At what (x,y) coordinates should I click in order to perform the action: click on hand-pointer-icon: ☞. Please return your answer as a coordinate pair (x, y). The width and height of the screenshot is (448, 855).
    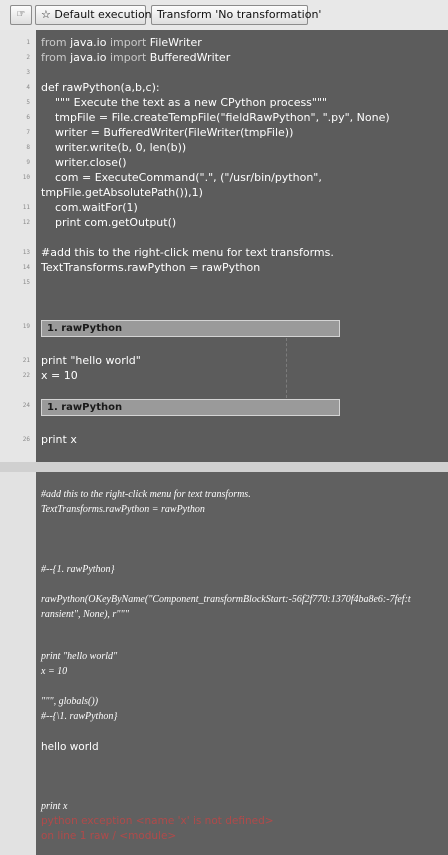
    Looking at the image, I should click on (21, 15).